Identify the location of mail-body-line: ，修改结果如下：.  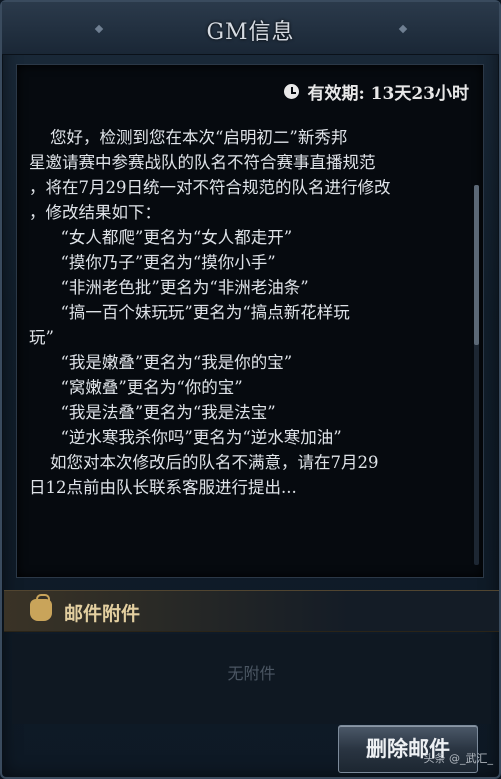
(95, 212).